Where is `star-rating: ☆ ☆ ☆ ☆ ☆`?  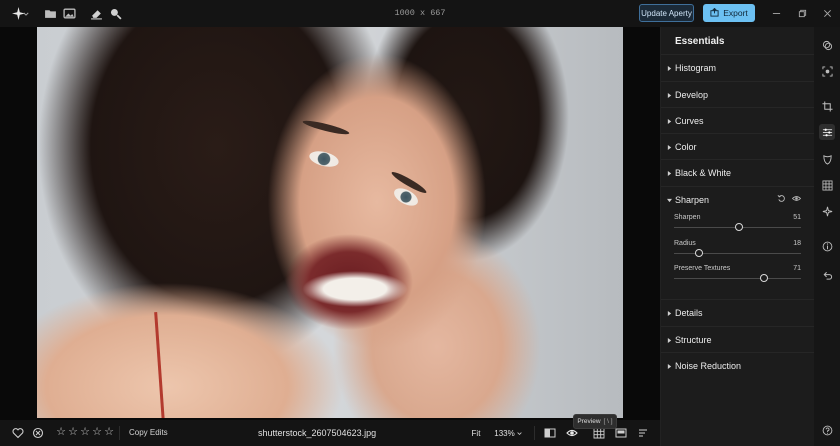
star-rating: ☆ ☆ ☆ ☆ ☆ is located at coordinates (85, 432).